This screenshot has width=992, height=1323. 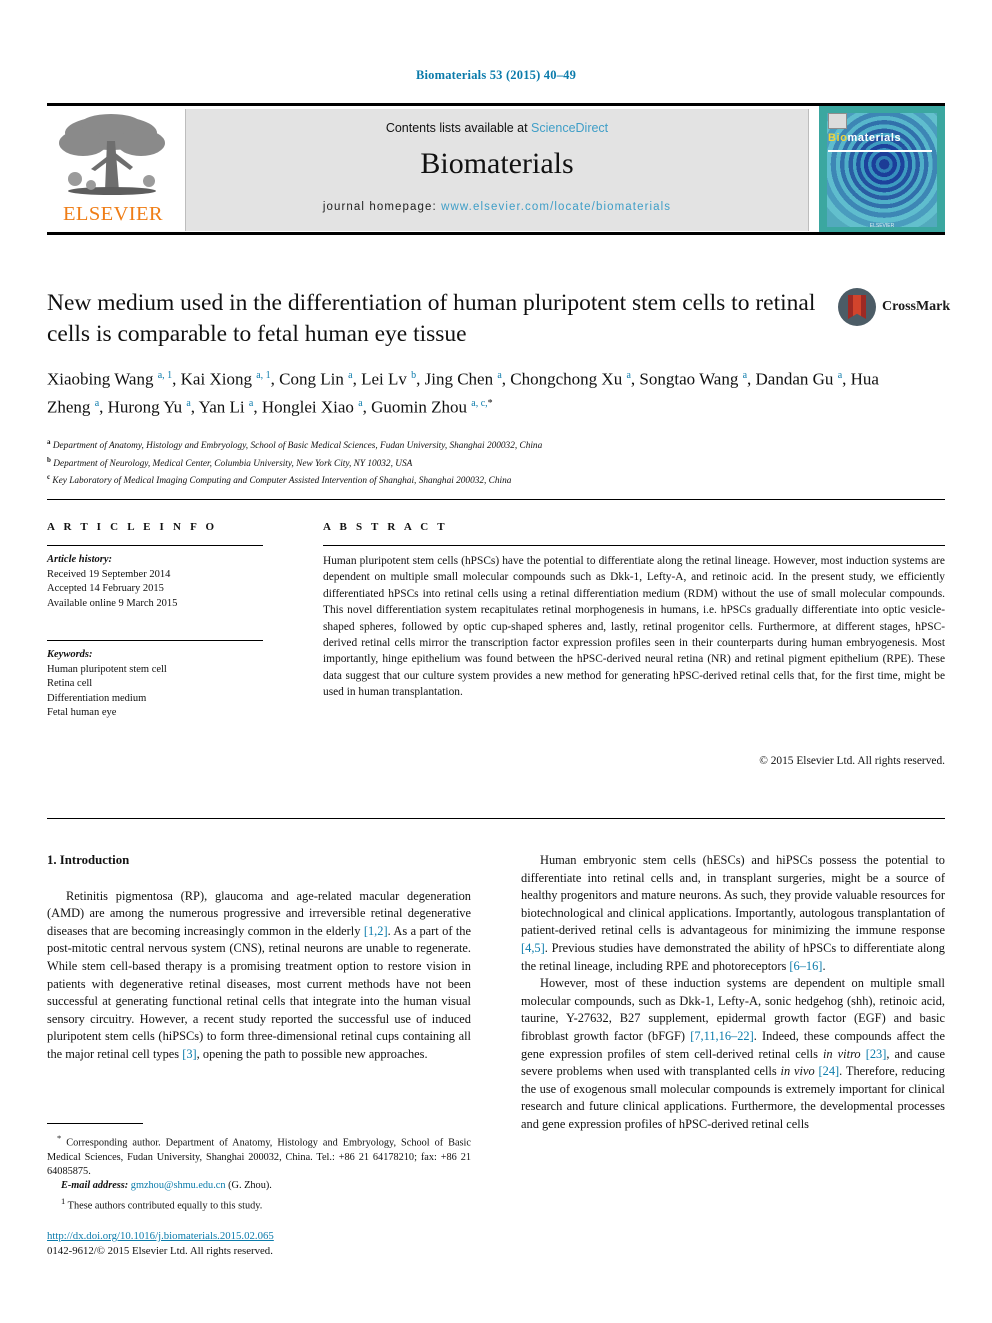 I want to click on journal-cover-thumbnail: Biomaterials ELSEVIER, so click(x=882, y=170).